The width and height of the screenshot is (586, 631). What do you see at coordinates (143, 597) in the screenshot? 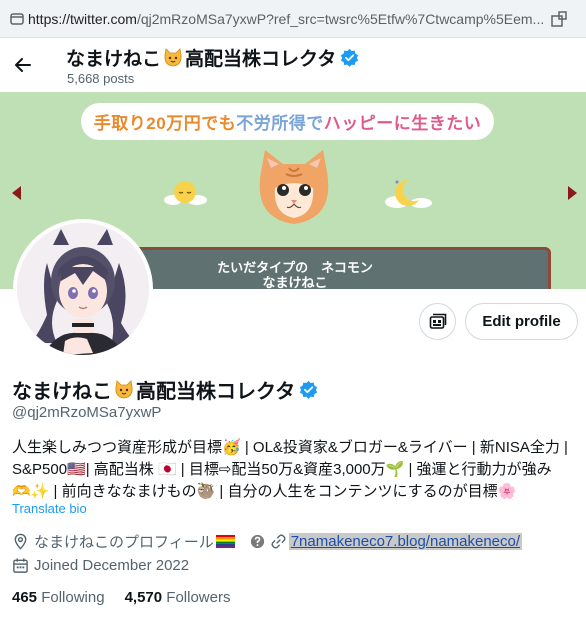
I see `followers-count: 4,570` at bounding box center [143, 597].